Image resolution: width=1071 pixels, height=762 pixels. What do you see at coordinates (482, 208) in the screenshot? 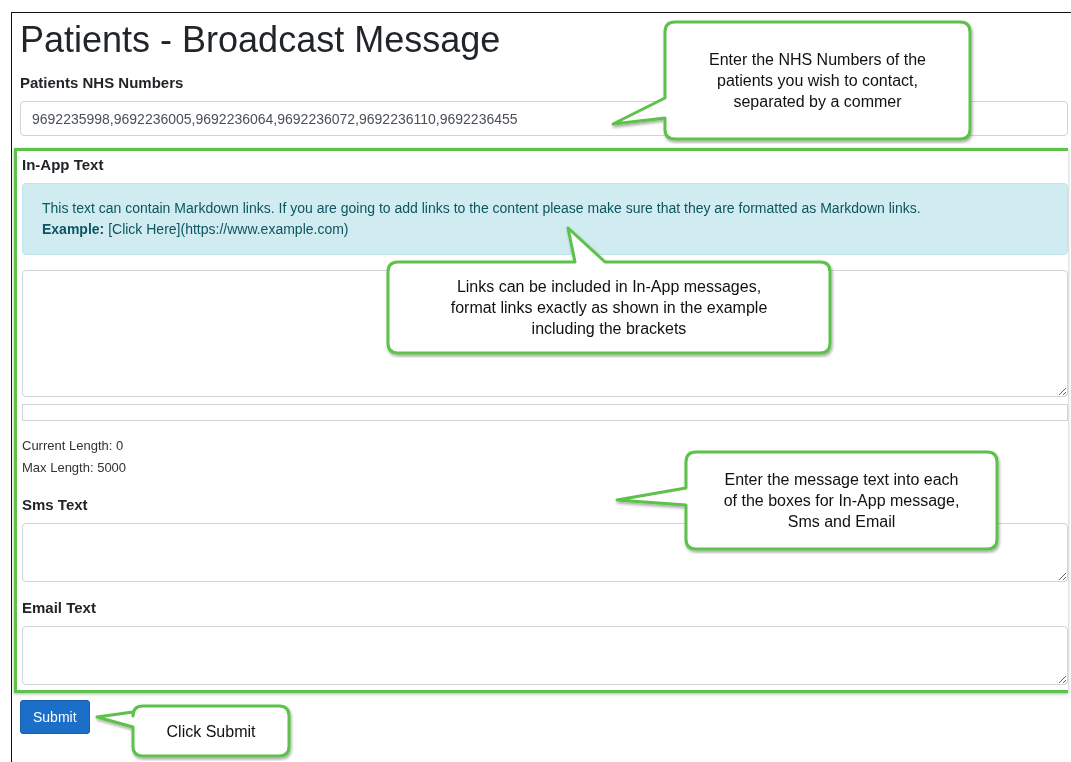
I see `info-text: This text can contain Markdown links. If you are going to add links to the content please make sure that they are formatted as Markdown links.` at bounding box center [482, 208].